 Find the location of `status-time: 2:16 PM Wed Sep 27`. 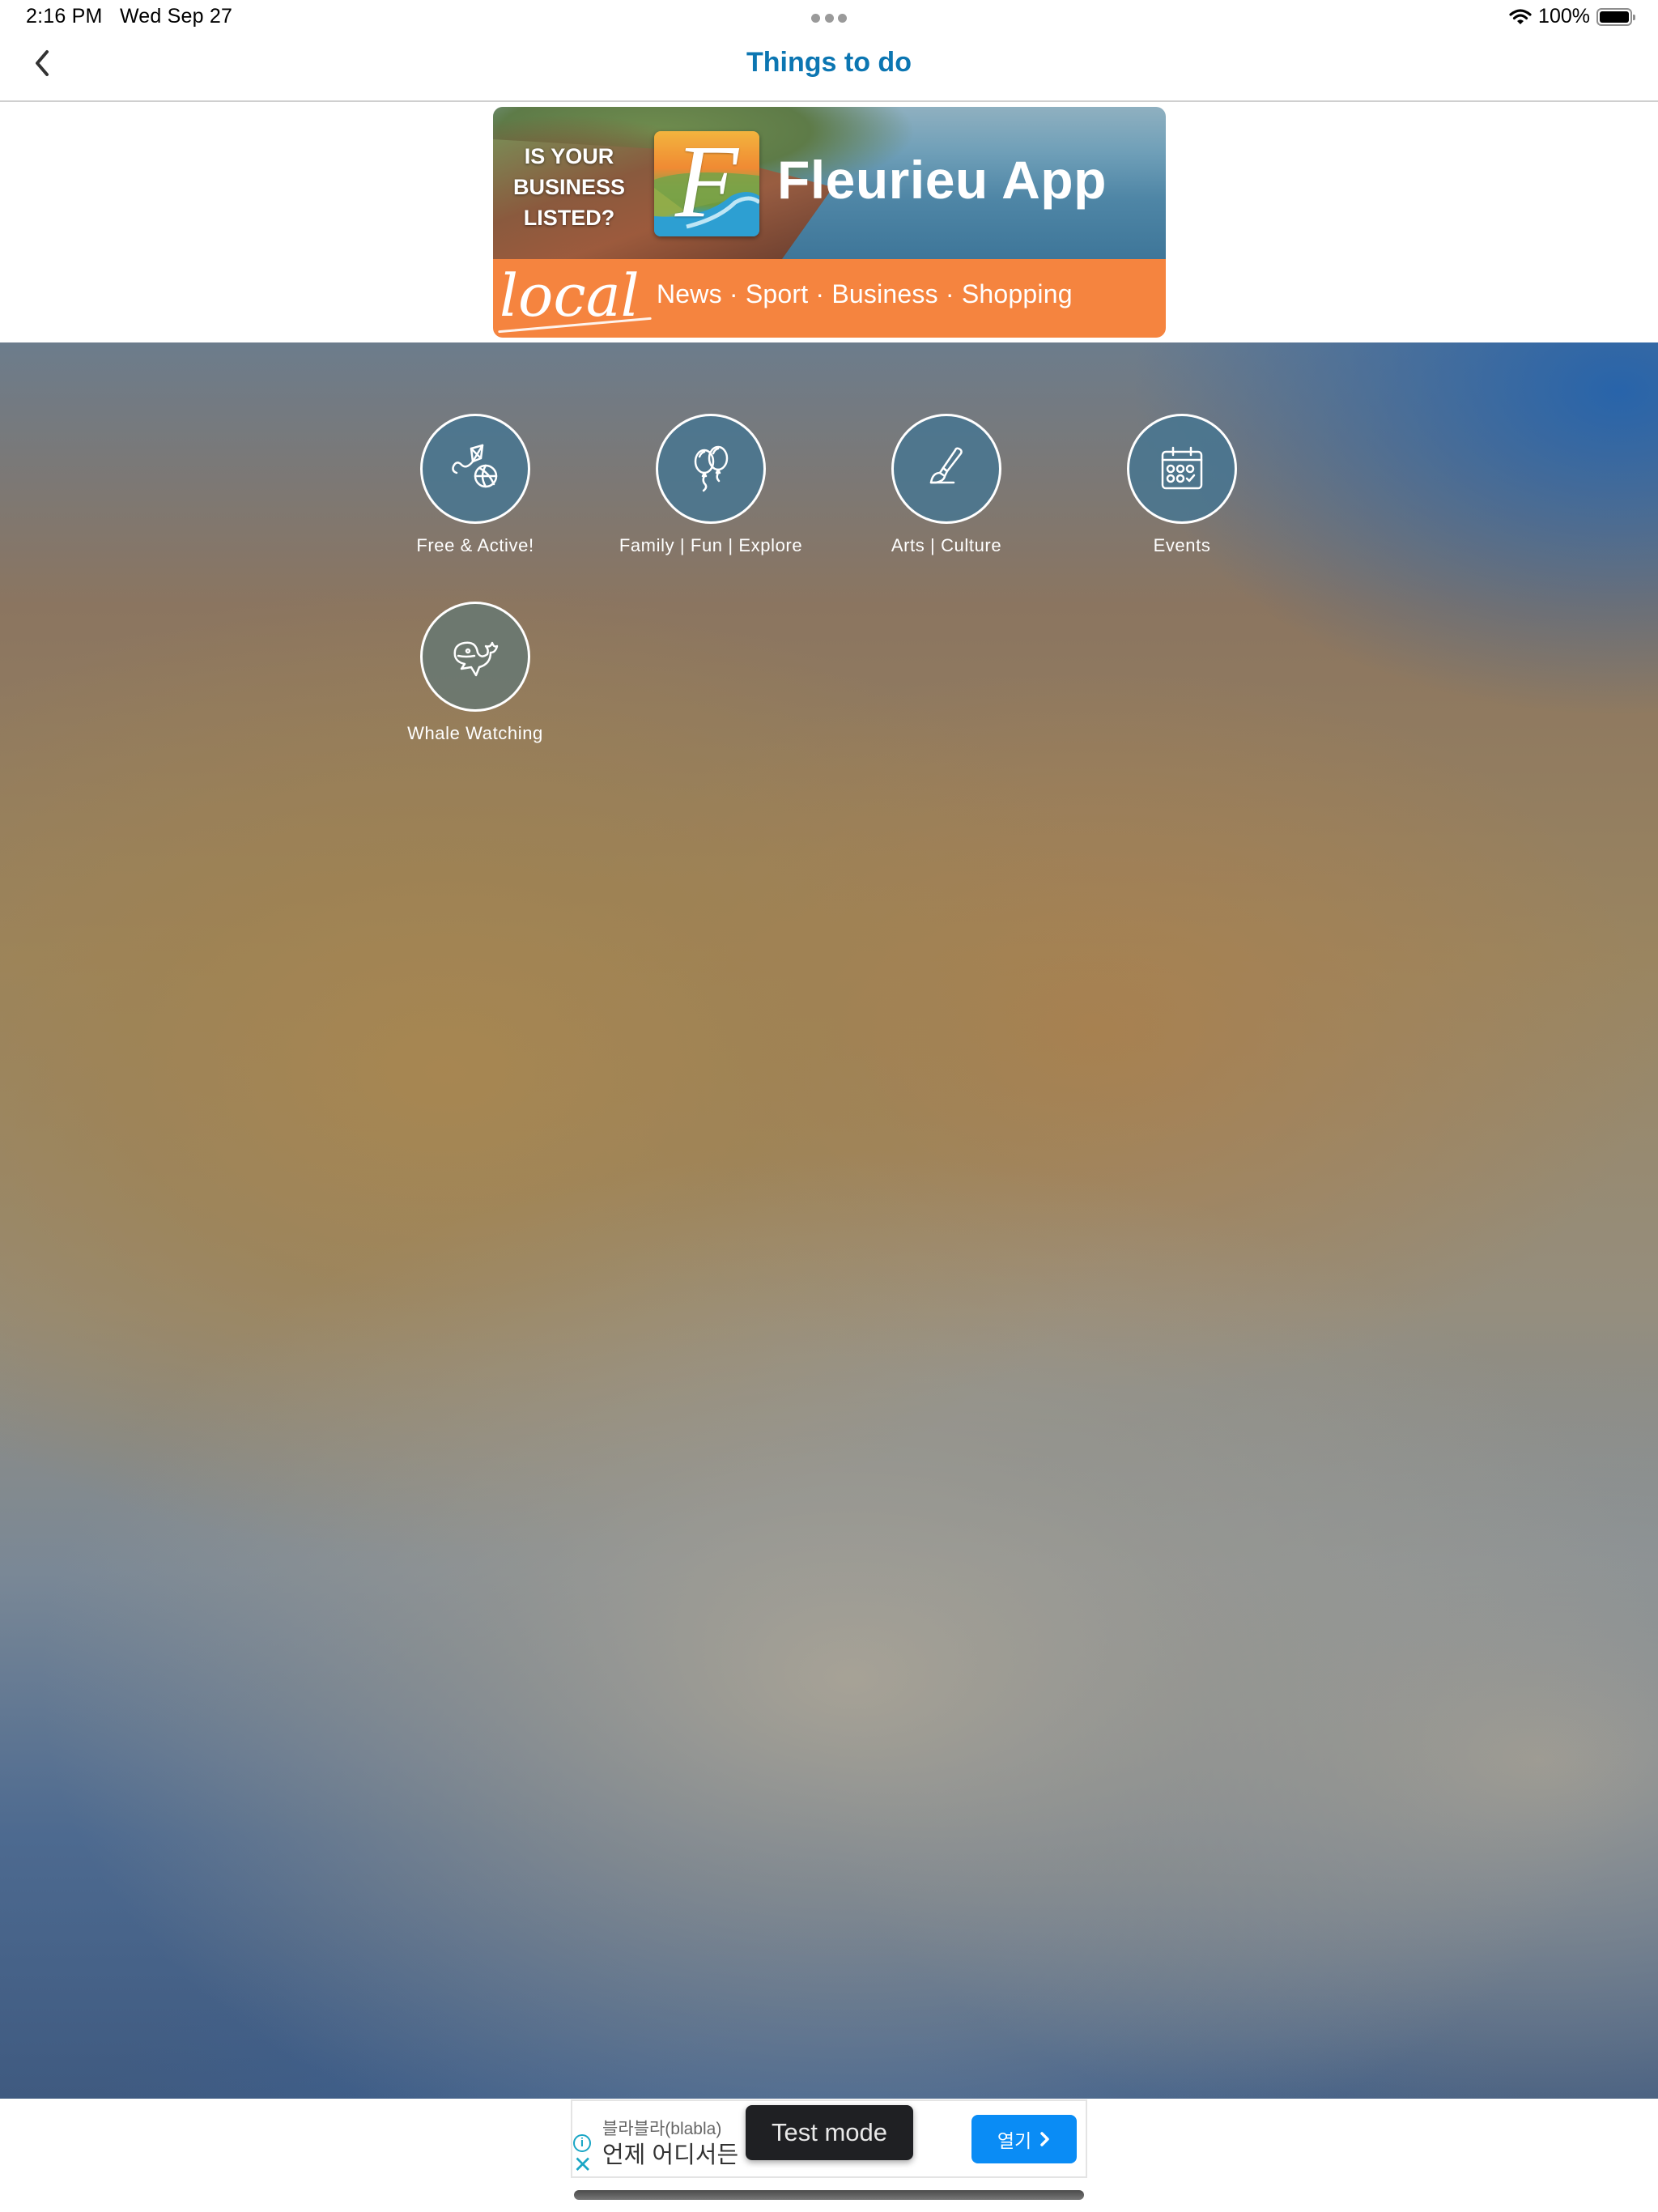

status-time: 2:16 PM Wed Sep 27 is located at coordinates (129, 16).